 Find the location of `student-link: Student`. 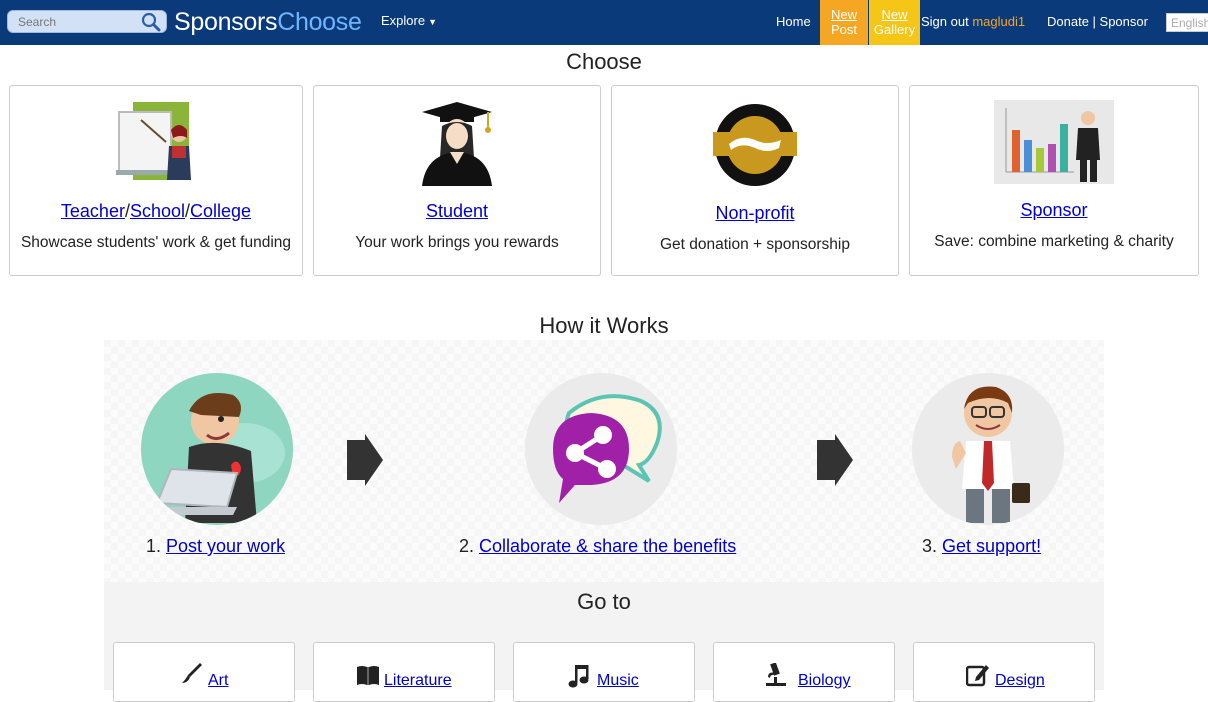

student-link: Student is located at coordinates (457, 211).